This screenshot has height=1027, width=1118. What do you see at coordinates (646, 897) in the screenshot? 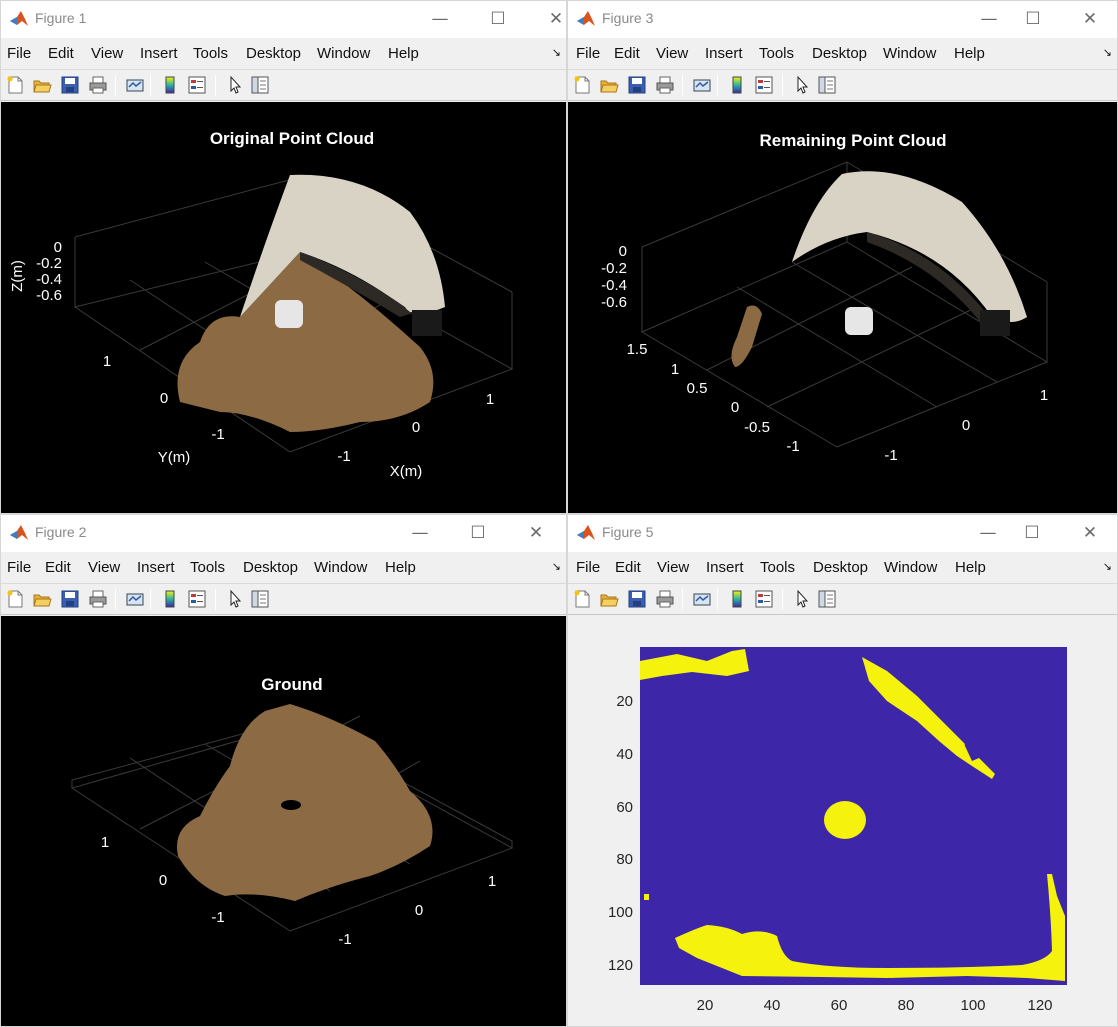
I see `left-dot` at bounding box center [646, 897].